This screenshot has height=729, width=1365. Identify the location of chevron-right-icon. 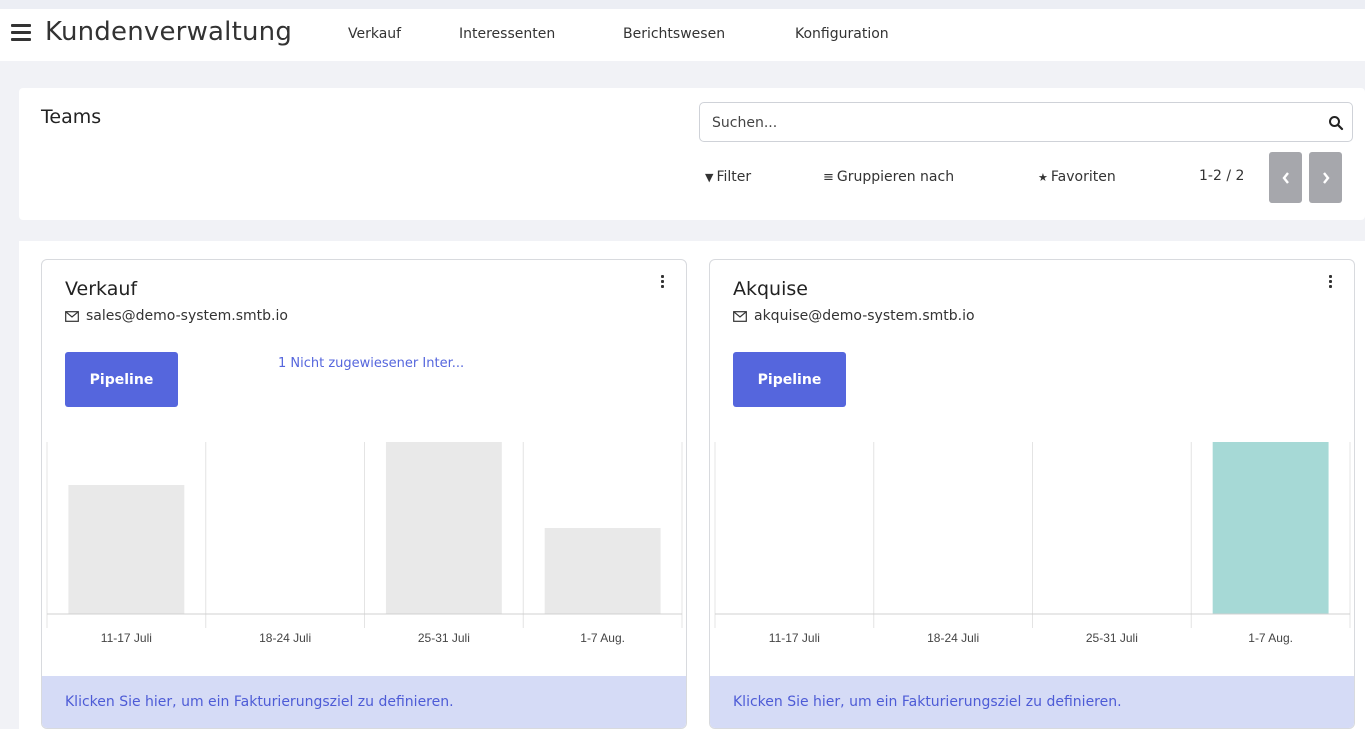
(1326, 177).